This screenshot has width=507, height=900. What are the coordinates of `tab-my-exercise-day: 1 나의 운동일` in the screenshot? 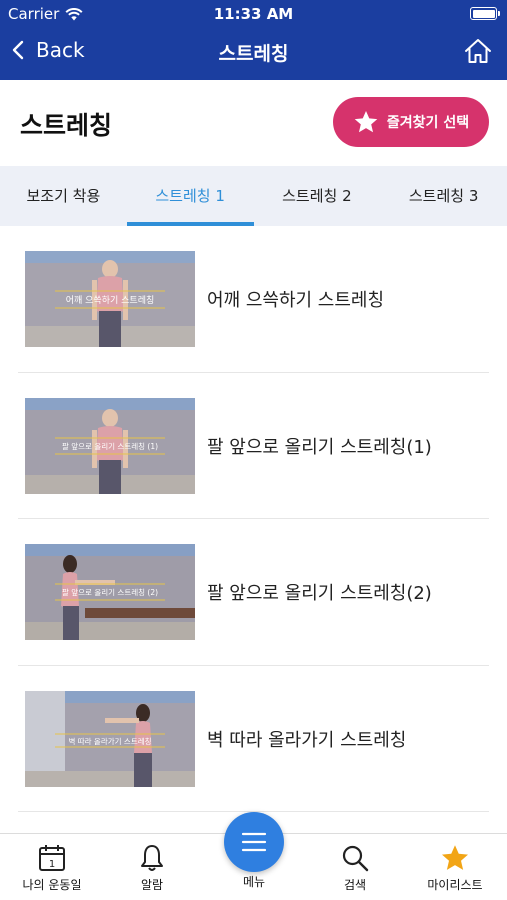 It's located at (52, 867).